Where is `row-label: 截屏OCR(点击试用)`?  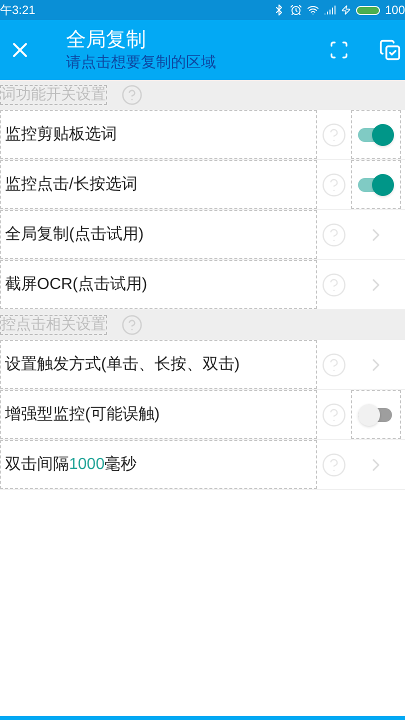 row-label: 截屏OCR(点击试用) is located at coordinates (76, 284).